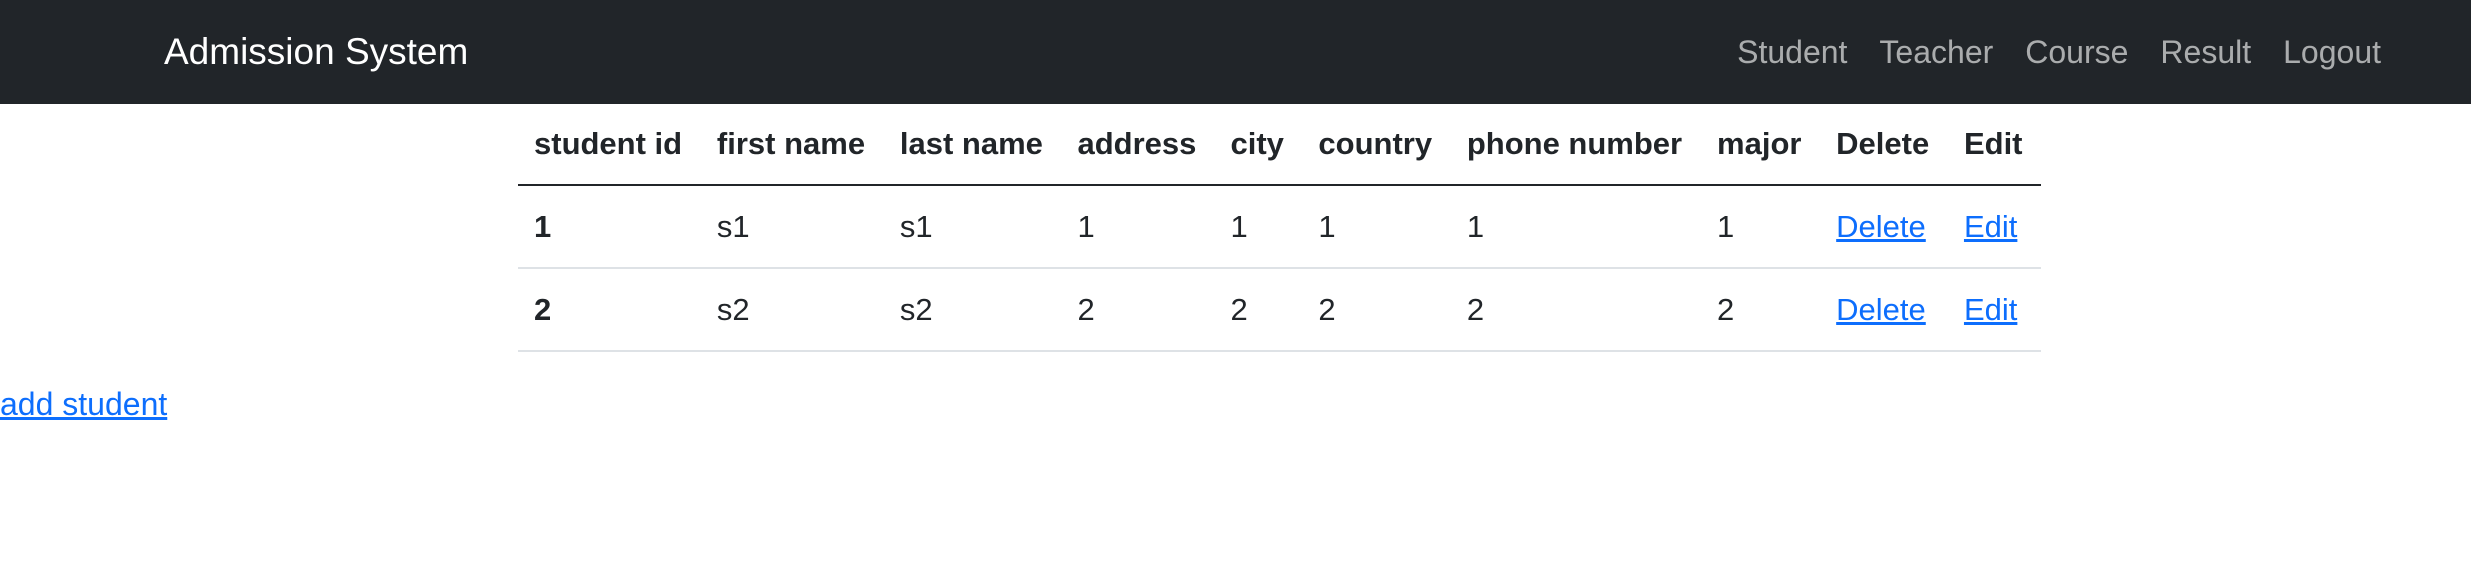 This screenshot has height=586, width=2471. I want to click on cell-phone-number: 1, so click(1576, 227).